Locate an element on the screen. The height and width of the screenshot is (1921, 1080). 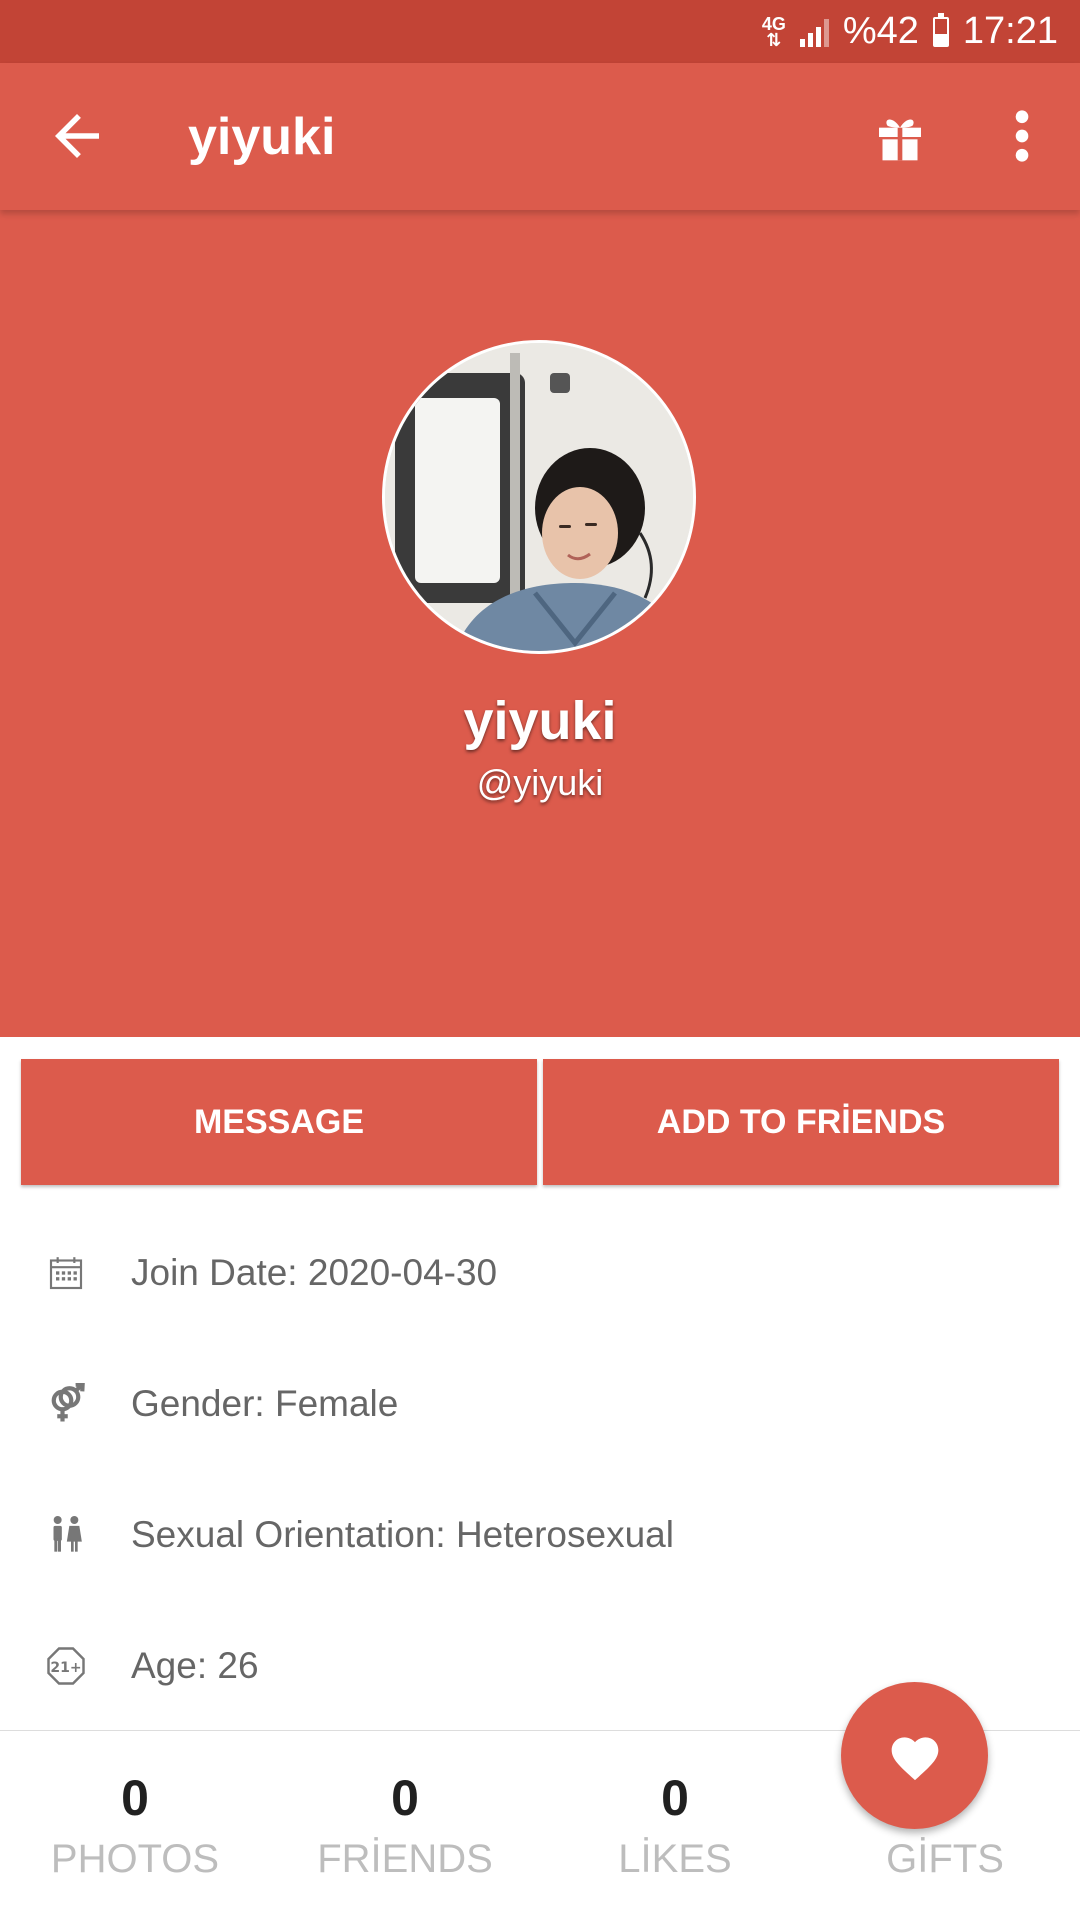
age-text: Age: 26 is located at coordinates (195, 1665).